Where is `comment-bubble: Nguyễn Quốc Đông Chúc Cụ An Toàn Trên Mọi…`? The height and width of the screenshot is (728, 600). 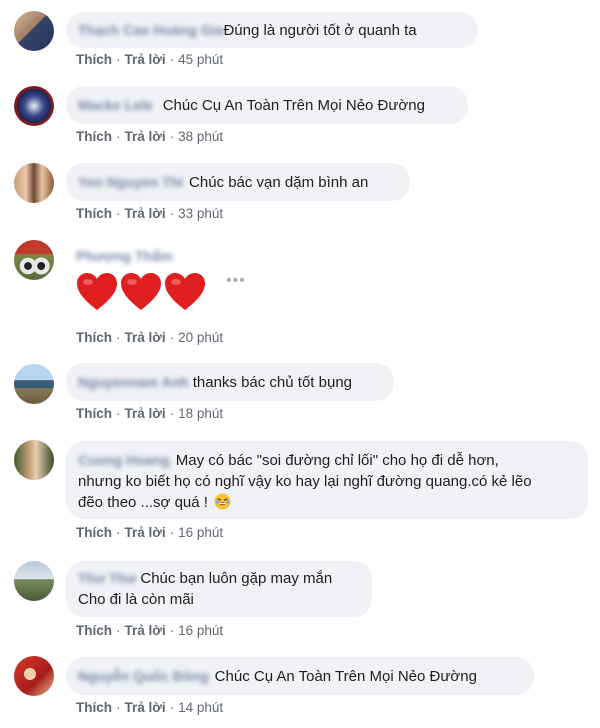
comment-bubble: Nguyễn Quốc Đông Chúc Cụ An Toàn Trên Mọi… is located at coordinates (300, 676).